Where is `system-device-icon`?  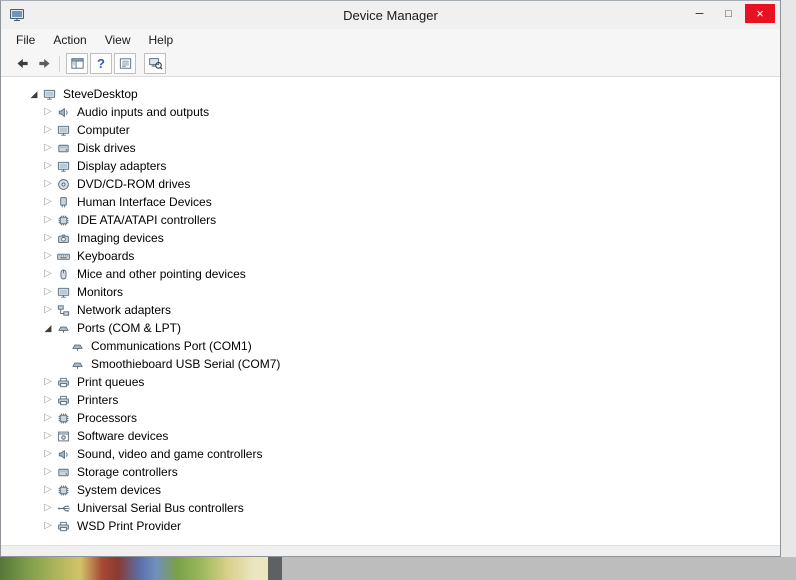 system-device-icon is located at coordinates (63, 490).